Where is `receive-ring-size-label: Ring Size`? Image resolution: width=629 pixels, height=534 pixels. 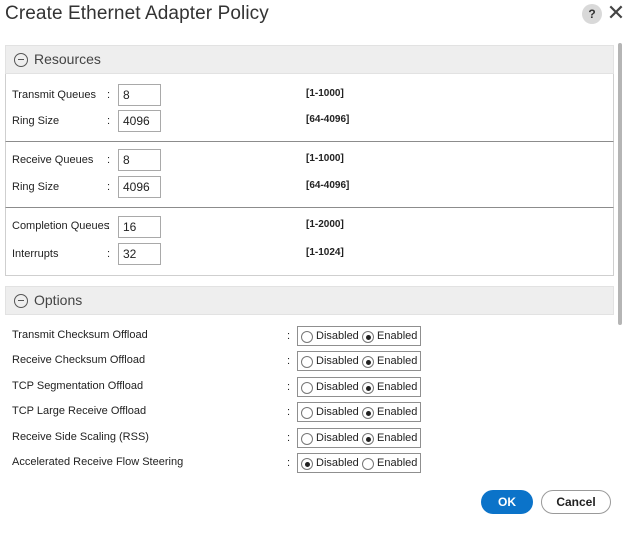 receive-ring-size-label: Ring Size is located at coordinates (36, 187).